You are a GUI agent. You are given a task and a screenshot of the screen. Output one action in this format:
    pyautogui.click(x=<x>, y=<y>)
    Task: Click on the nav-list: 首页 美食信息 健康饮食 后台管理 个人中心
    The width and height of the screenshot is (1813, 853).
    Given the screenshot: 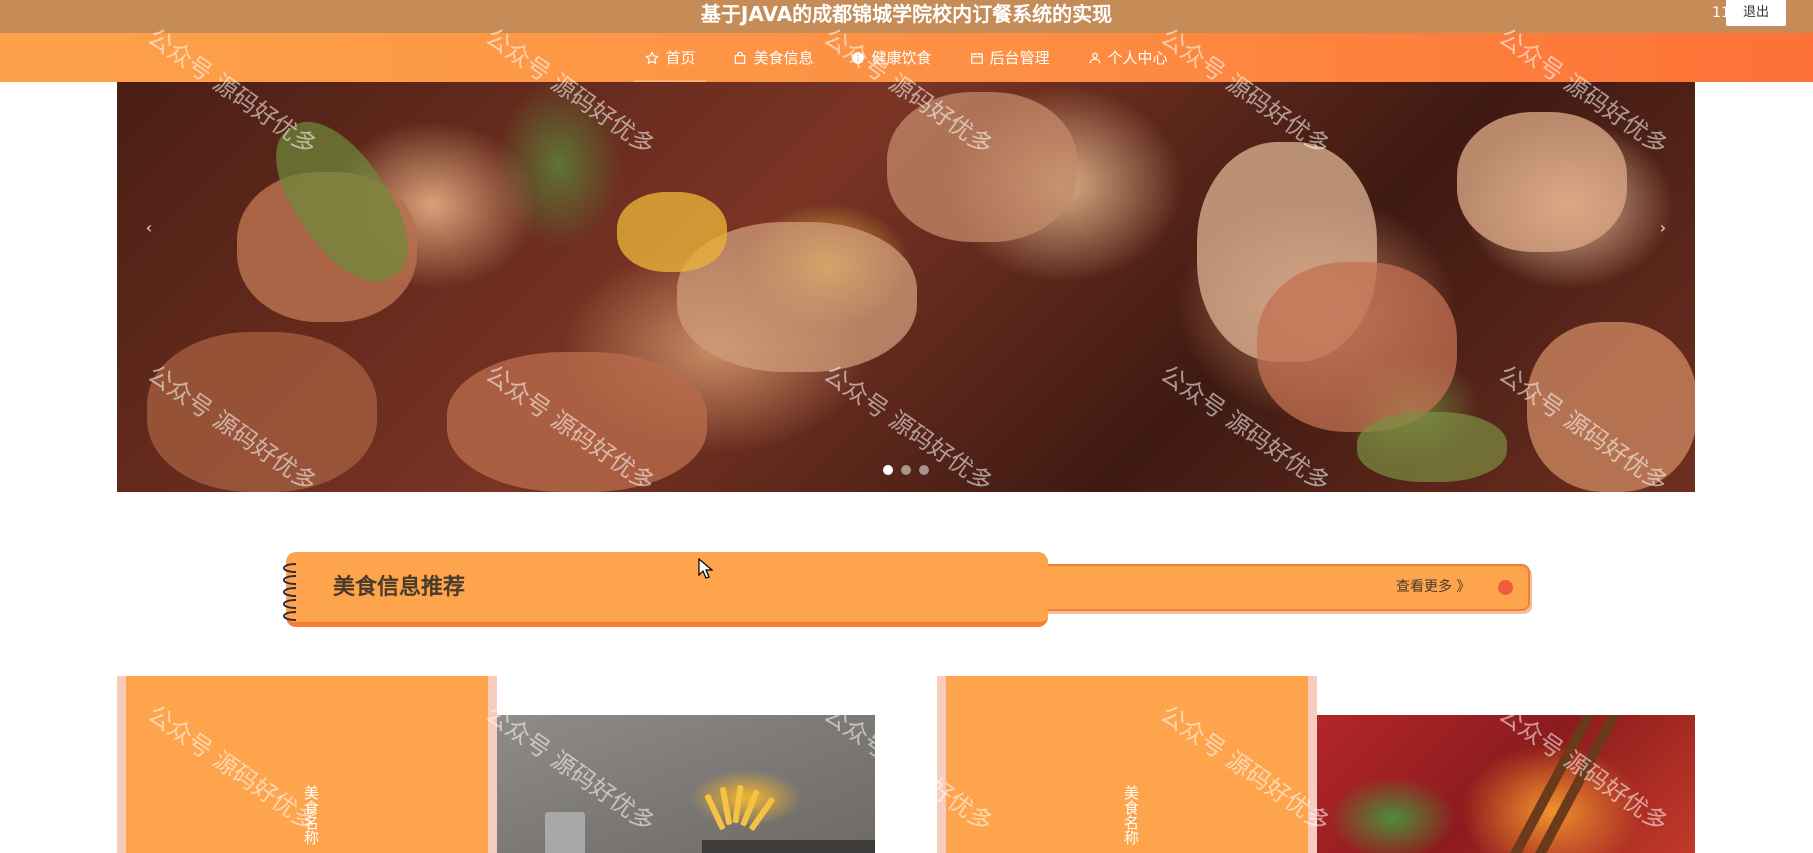 What is the action you would take?
    pyautogui.click(x=906, y=57)
    